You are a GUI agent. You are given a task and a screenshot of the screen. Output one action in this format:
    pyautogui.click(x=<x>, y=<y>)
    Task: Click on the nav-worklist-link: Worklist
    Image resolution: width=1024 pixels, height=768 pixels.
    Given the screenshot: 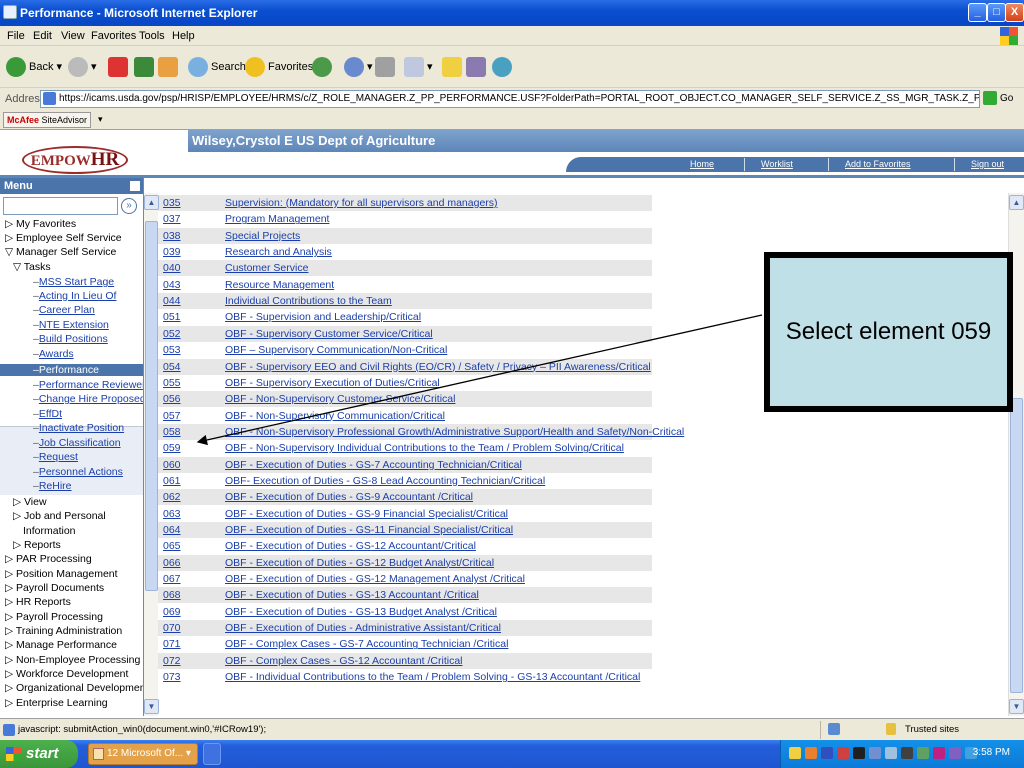 What is the action you would take?
    pyautogui.click(x=777, y=164)
    